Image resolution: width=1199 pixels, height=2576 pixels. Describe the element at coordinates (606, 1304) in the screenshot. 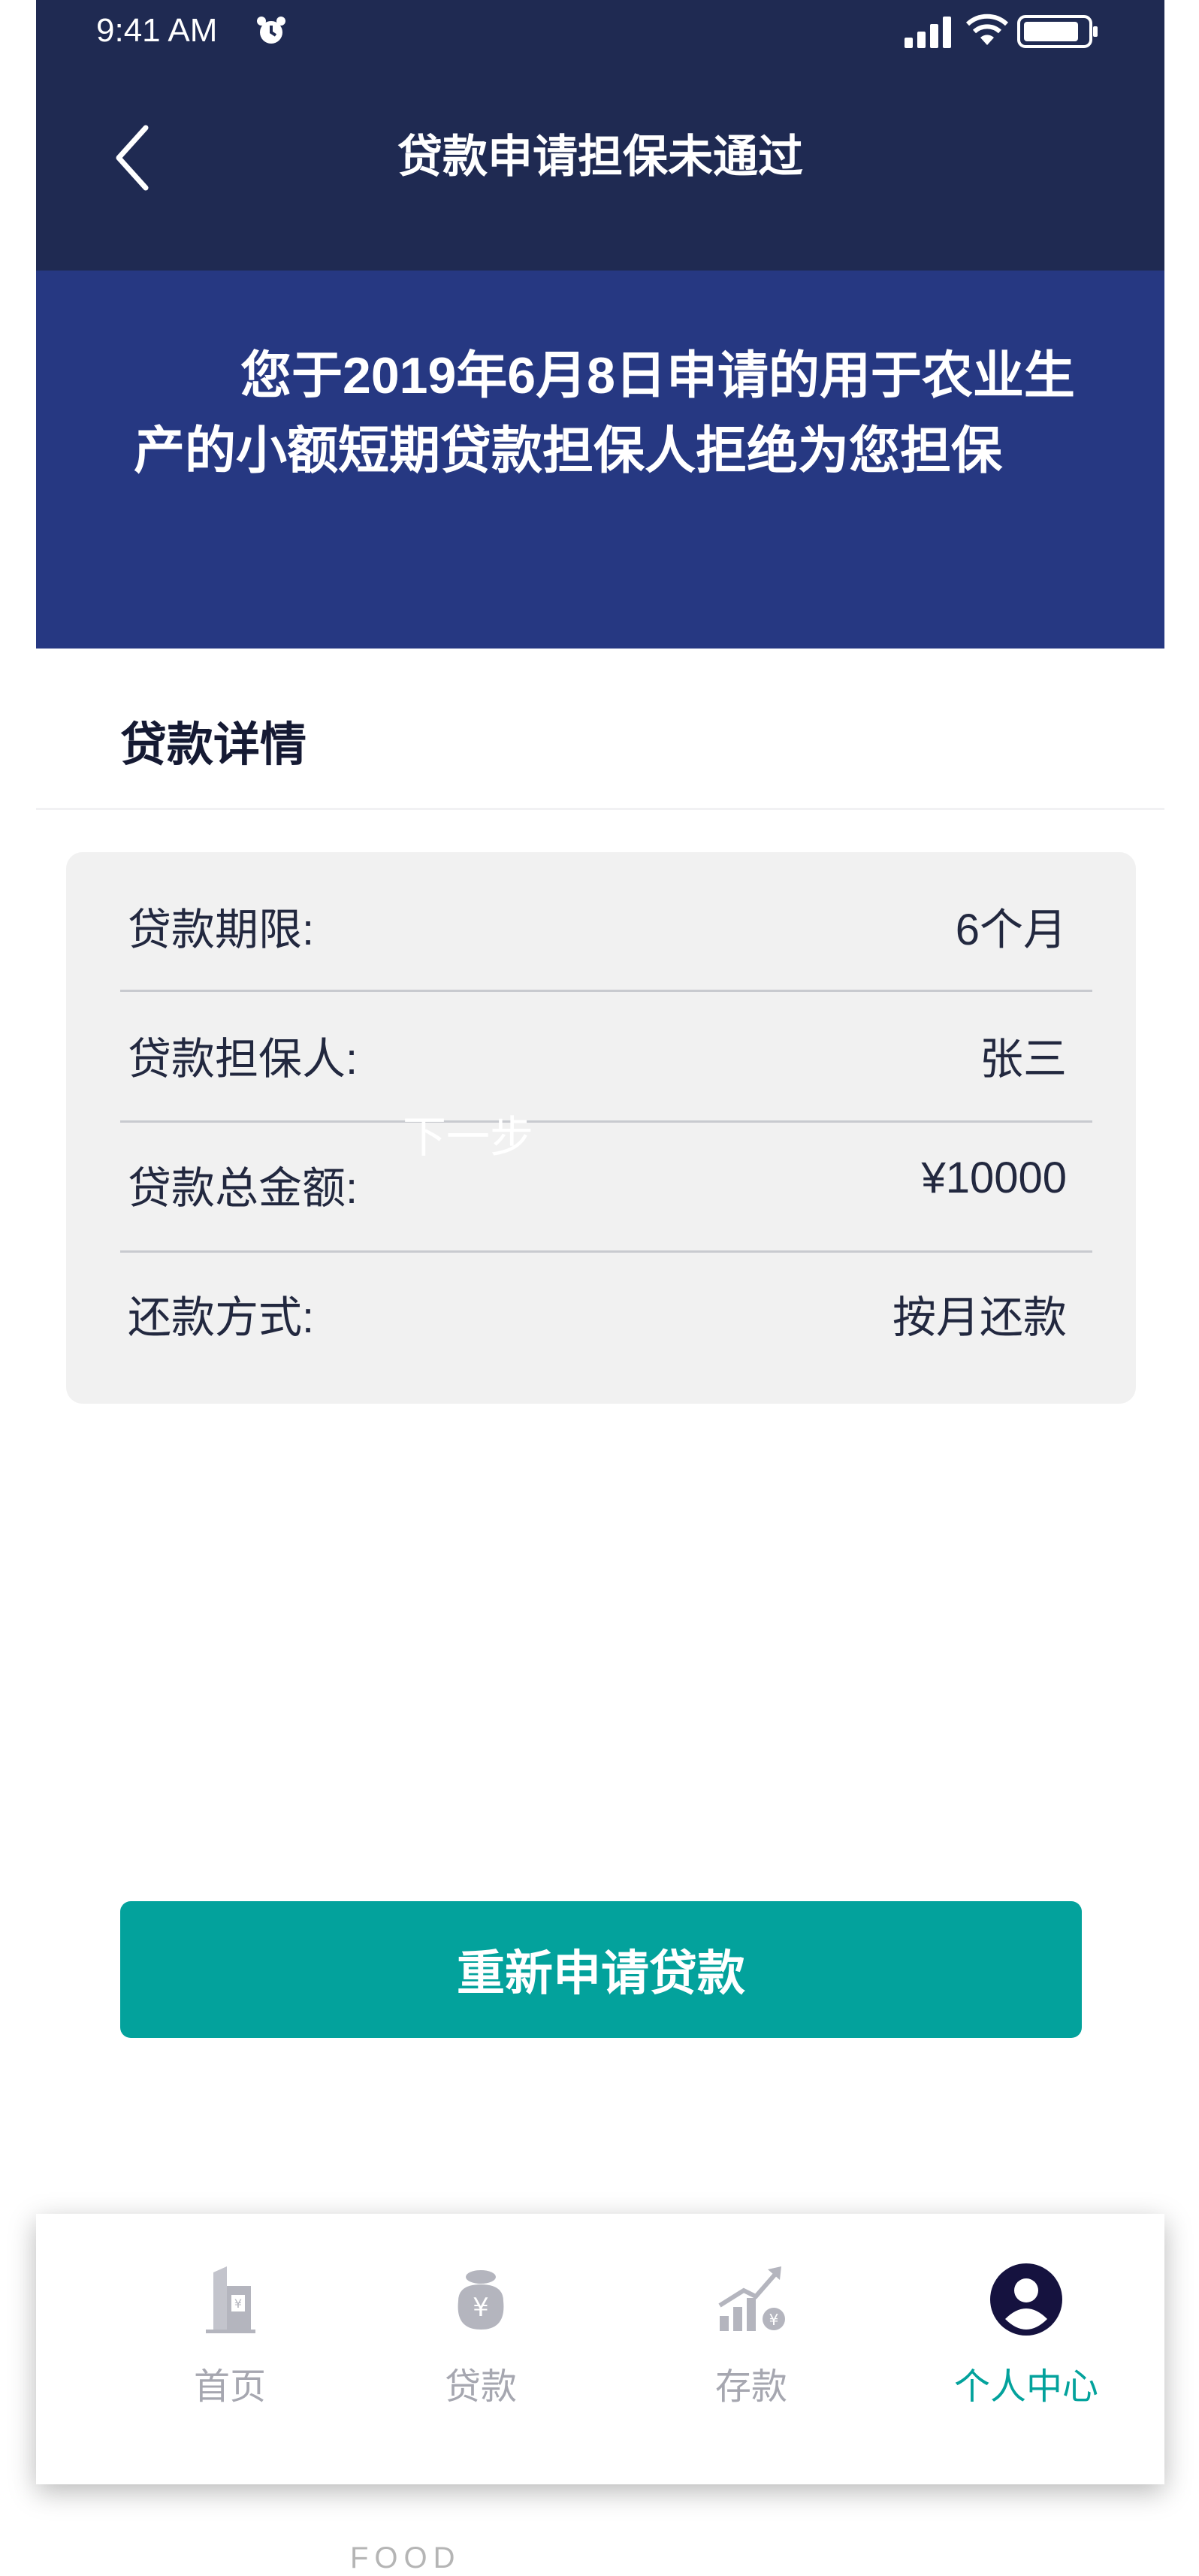

I see `detail-row-repayment: 还款方式: 按月还款` at that location.